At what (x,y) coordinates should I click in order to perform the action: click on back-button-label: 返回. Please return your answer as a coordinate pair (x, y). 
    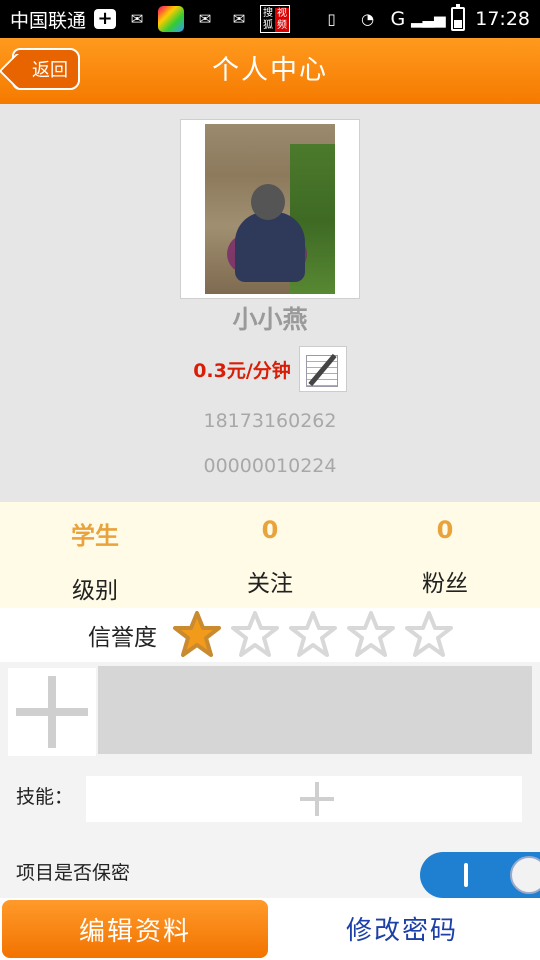
    Looking at the image, I should click on (50, 70).